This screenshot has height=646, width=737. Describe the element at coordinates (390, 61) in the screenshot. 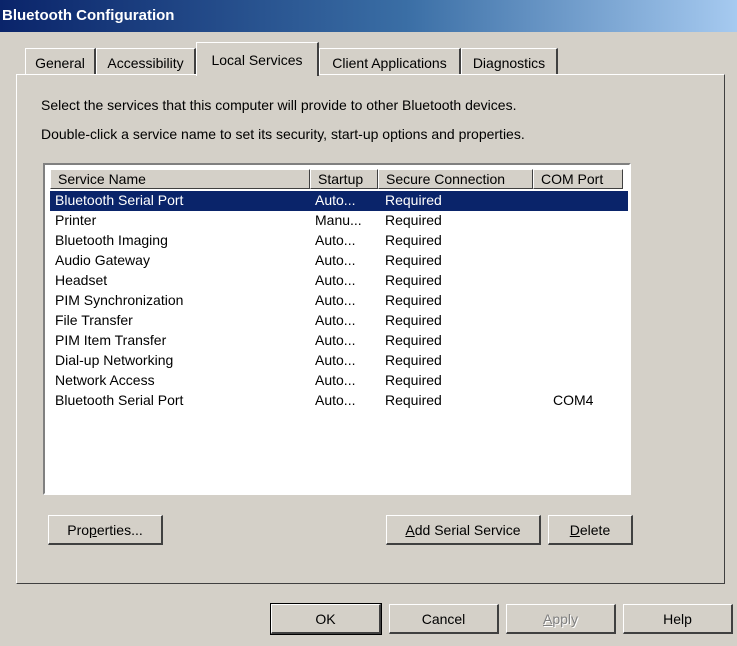

I see `tab-client-applications: Client Applications` at that location.